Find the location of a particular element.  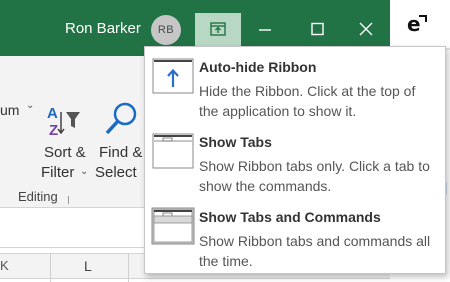

edge-browser-icon: e is located at coordinates (417, 24).